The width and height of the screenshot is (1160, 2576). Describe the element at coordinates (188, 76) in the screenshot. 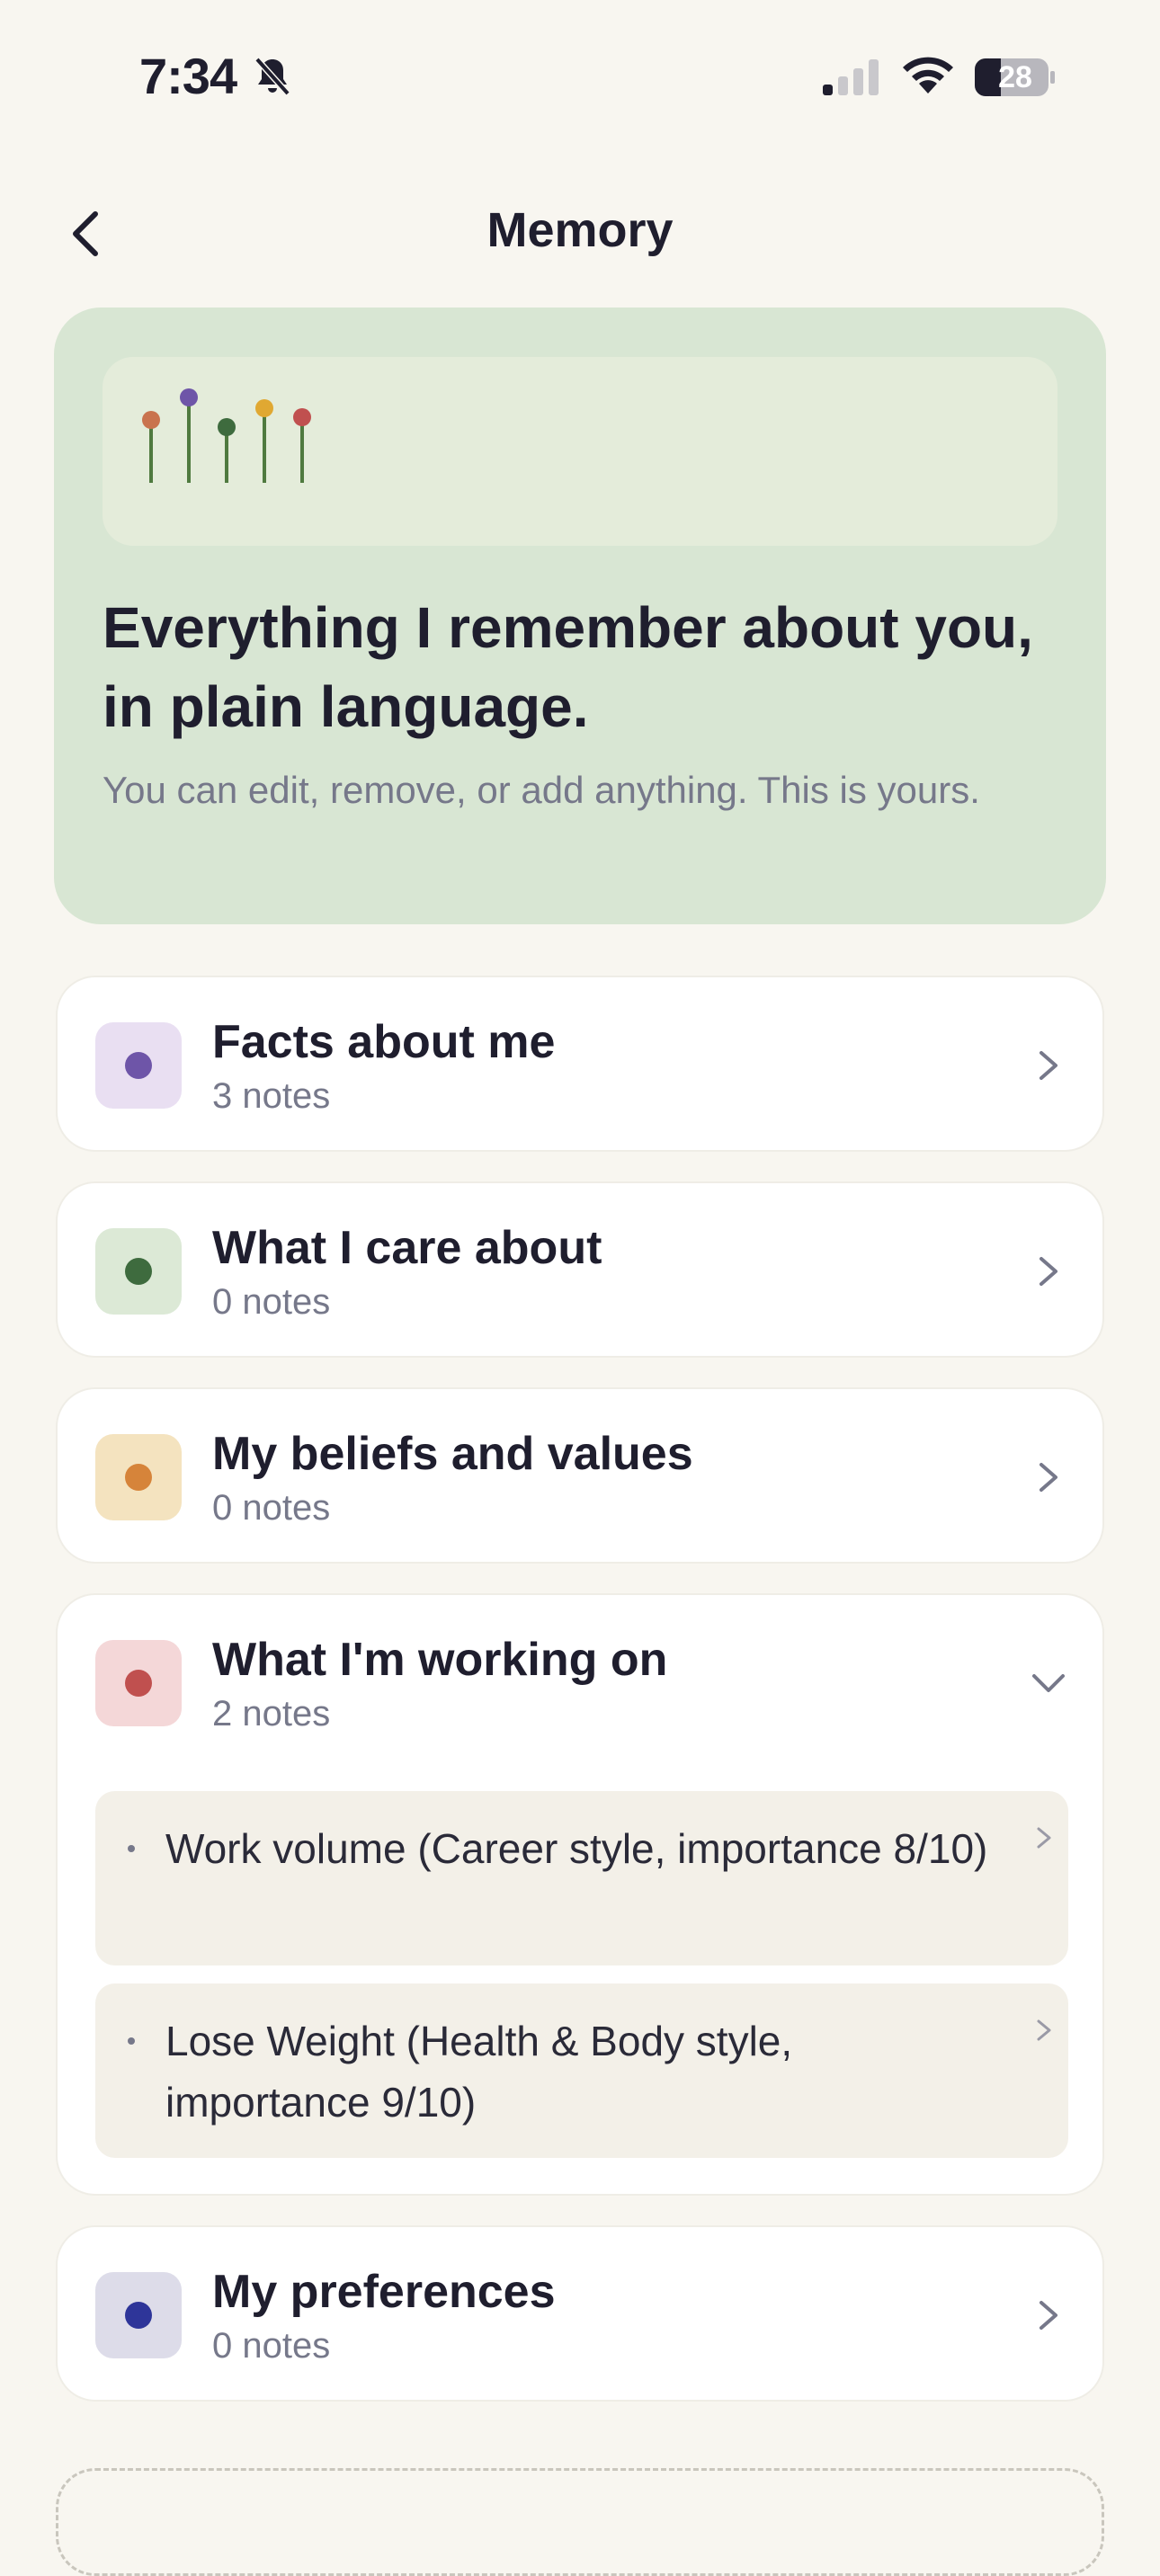

I see `status-time: 7:34` at that location.